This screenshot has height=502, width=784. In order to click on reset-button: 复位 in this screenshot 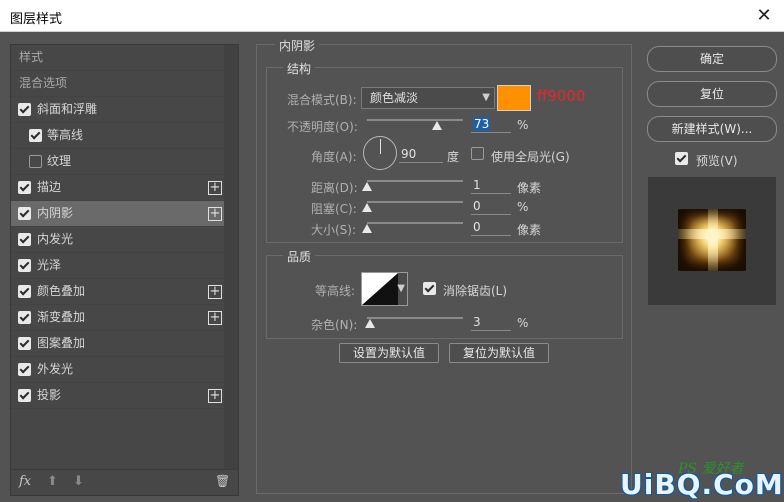, I will do `click(712, 94)`.